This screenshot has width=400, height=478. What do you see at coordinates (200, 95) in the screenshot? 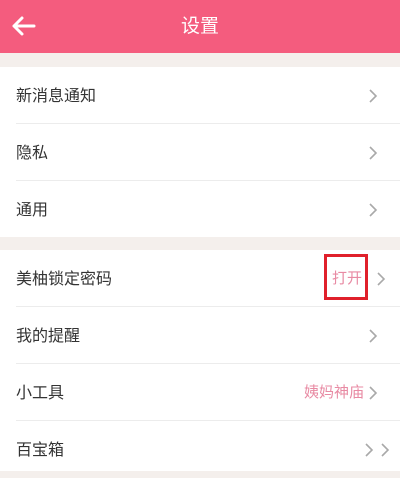
I see `row-new-message-notification: 新消息通知` at bounding box center [200, 95].